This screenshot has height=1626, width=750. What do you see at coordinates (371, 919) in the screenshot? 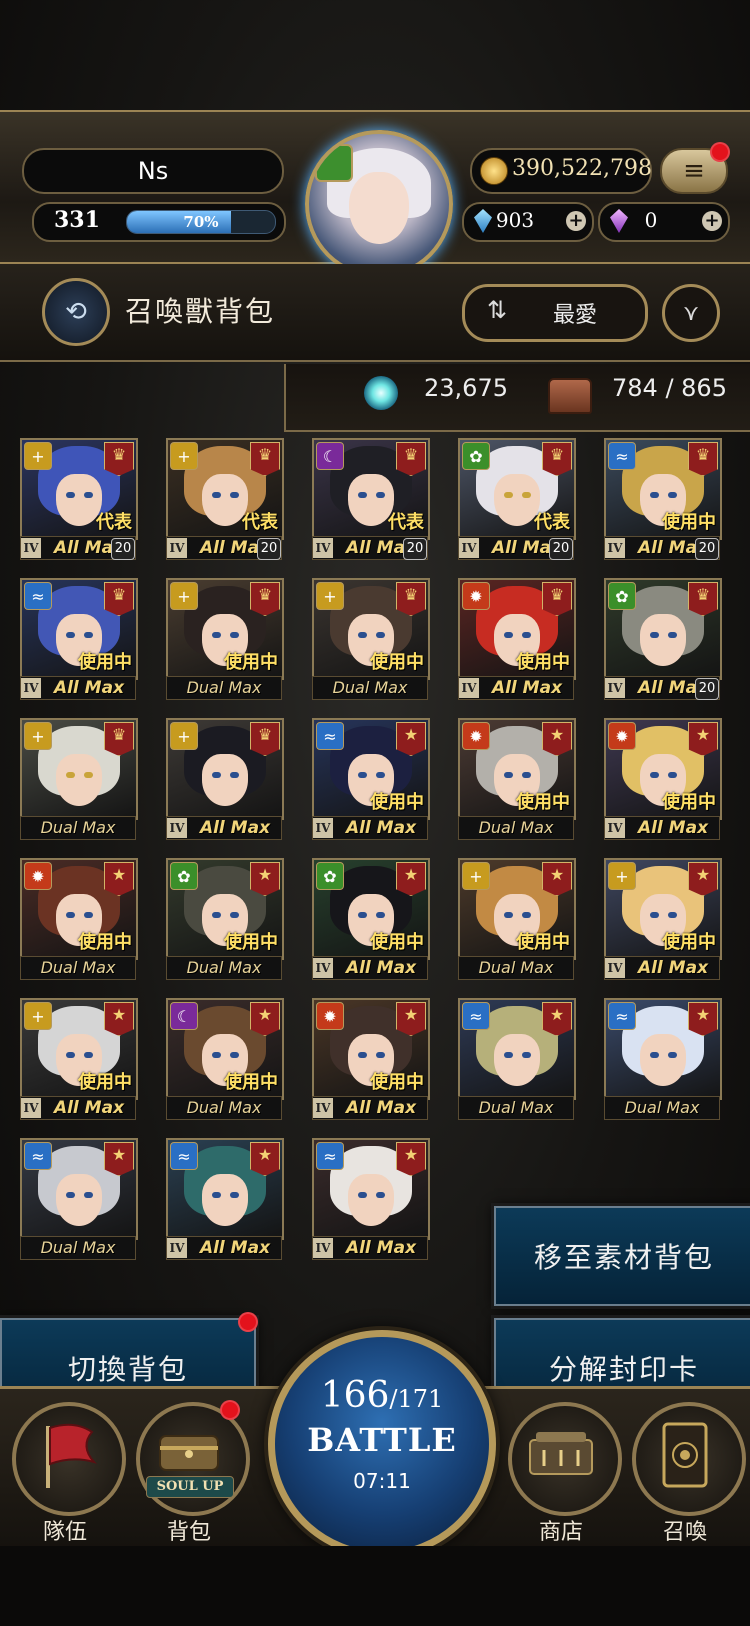
I see `summon-card: ✿ ★ 使用中 IV All Max` at bounding box center [371, 919].